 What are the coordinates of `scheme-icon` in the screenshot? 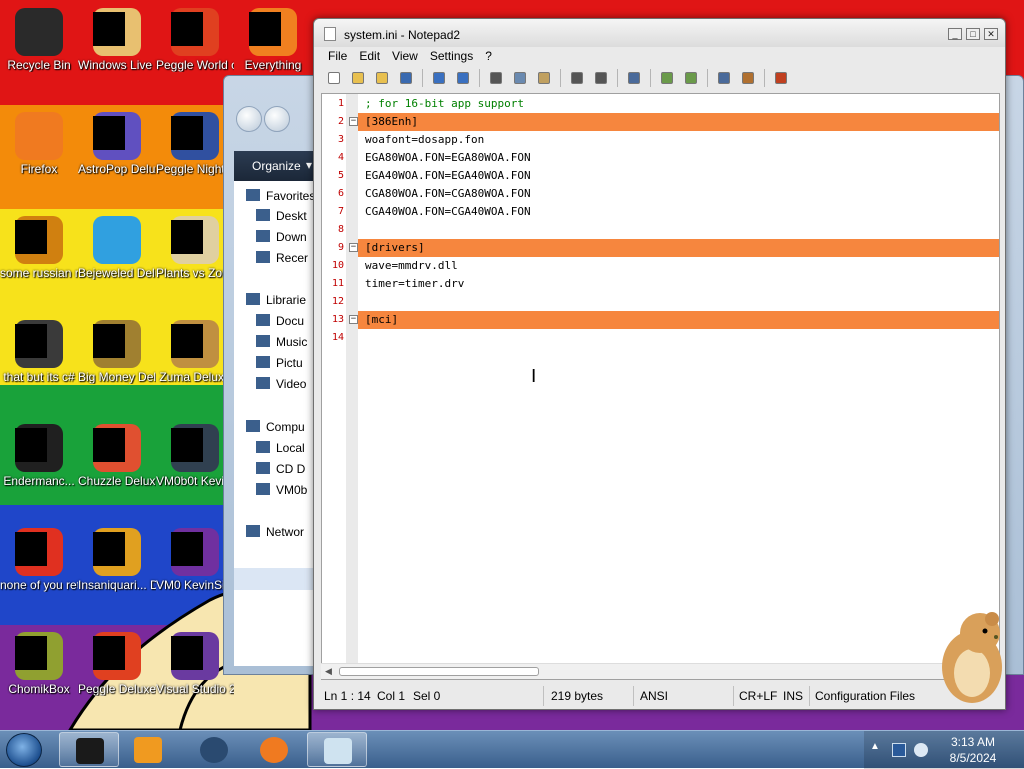 It's located at (724, 78).